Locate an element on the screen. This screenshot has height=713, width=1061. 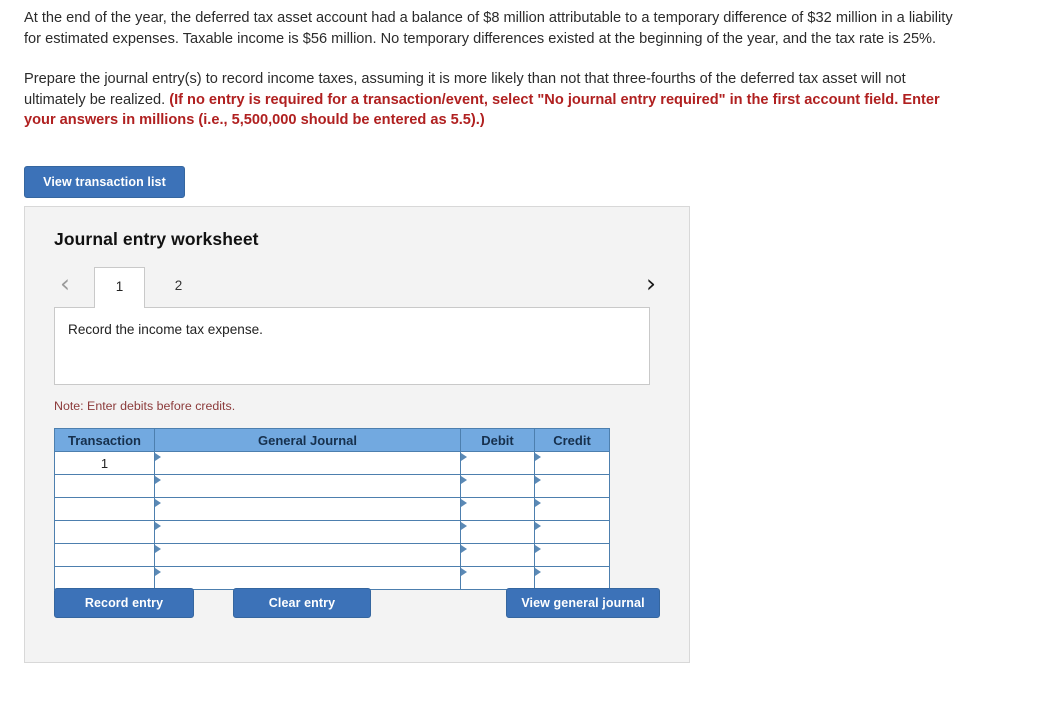
journal-table-body: 1 is located at coordinates (332, 520).